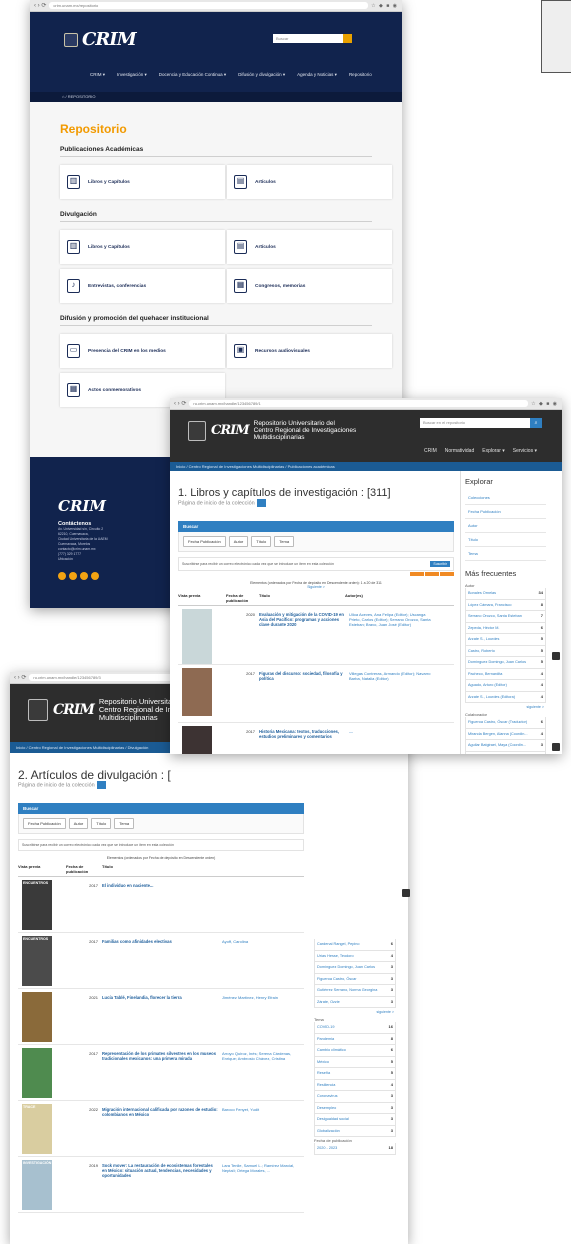 This screenshot has height=1244, width=571. I want to click on menu-item: Repositorio, so click(360, 75).